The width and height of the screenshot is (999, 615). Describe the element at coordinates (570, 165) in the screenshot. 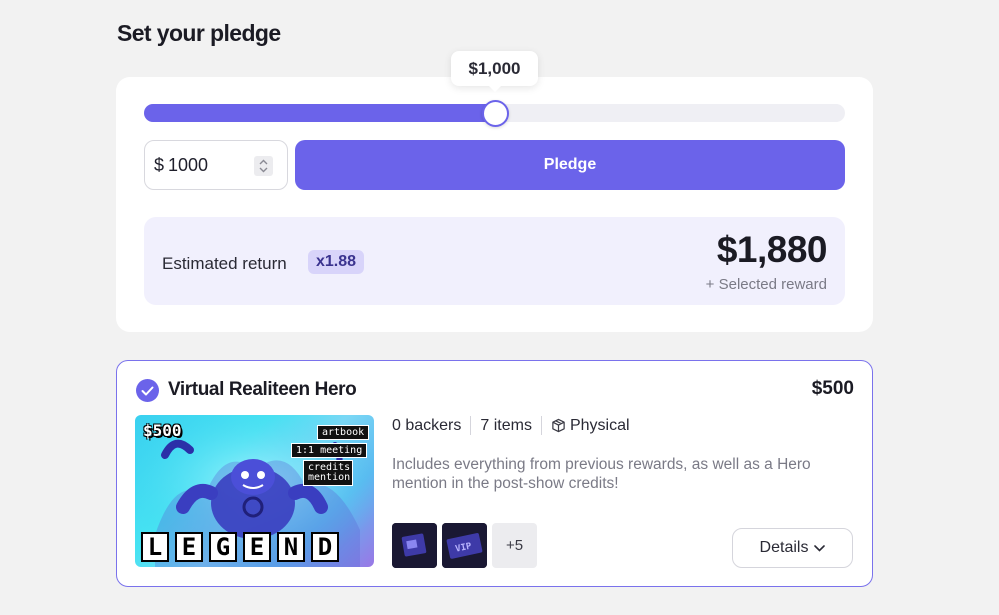

I see `pledge-button: Pledge` at that location.